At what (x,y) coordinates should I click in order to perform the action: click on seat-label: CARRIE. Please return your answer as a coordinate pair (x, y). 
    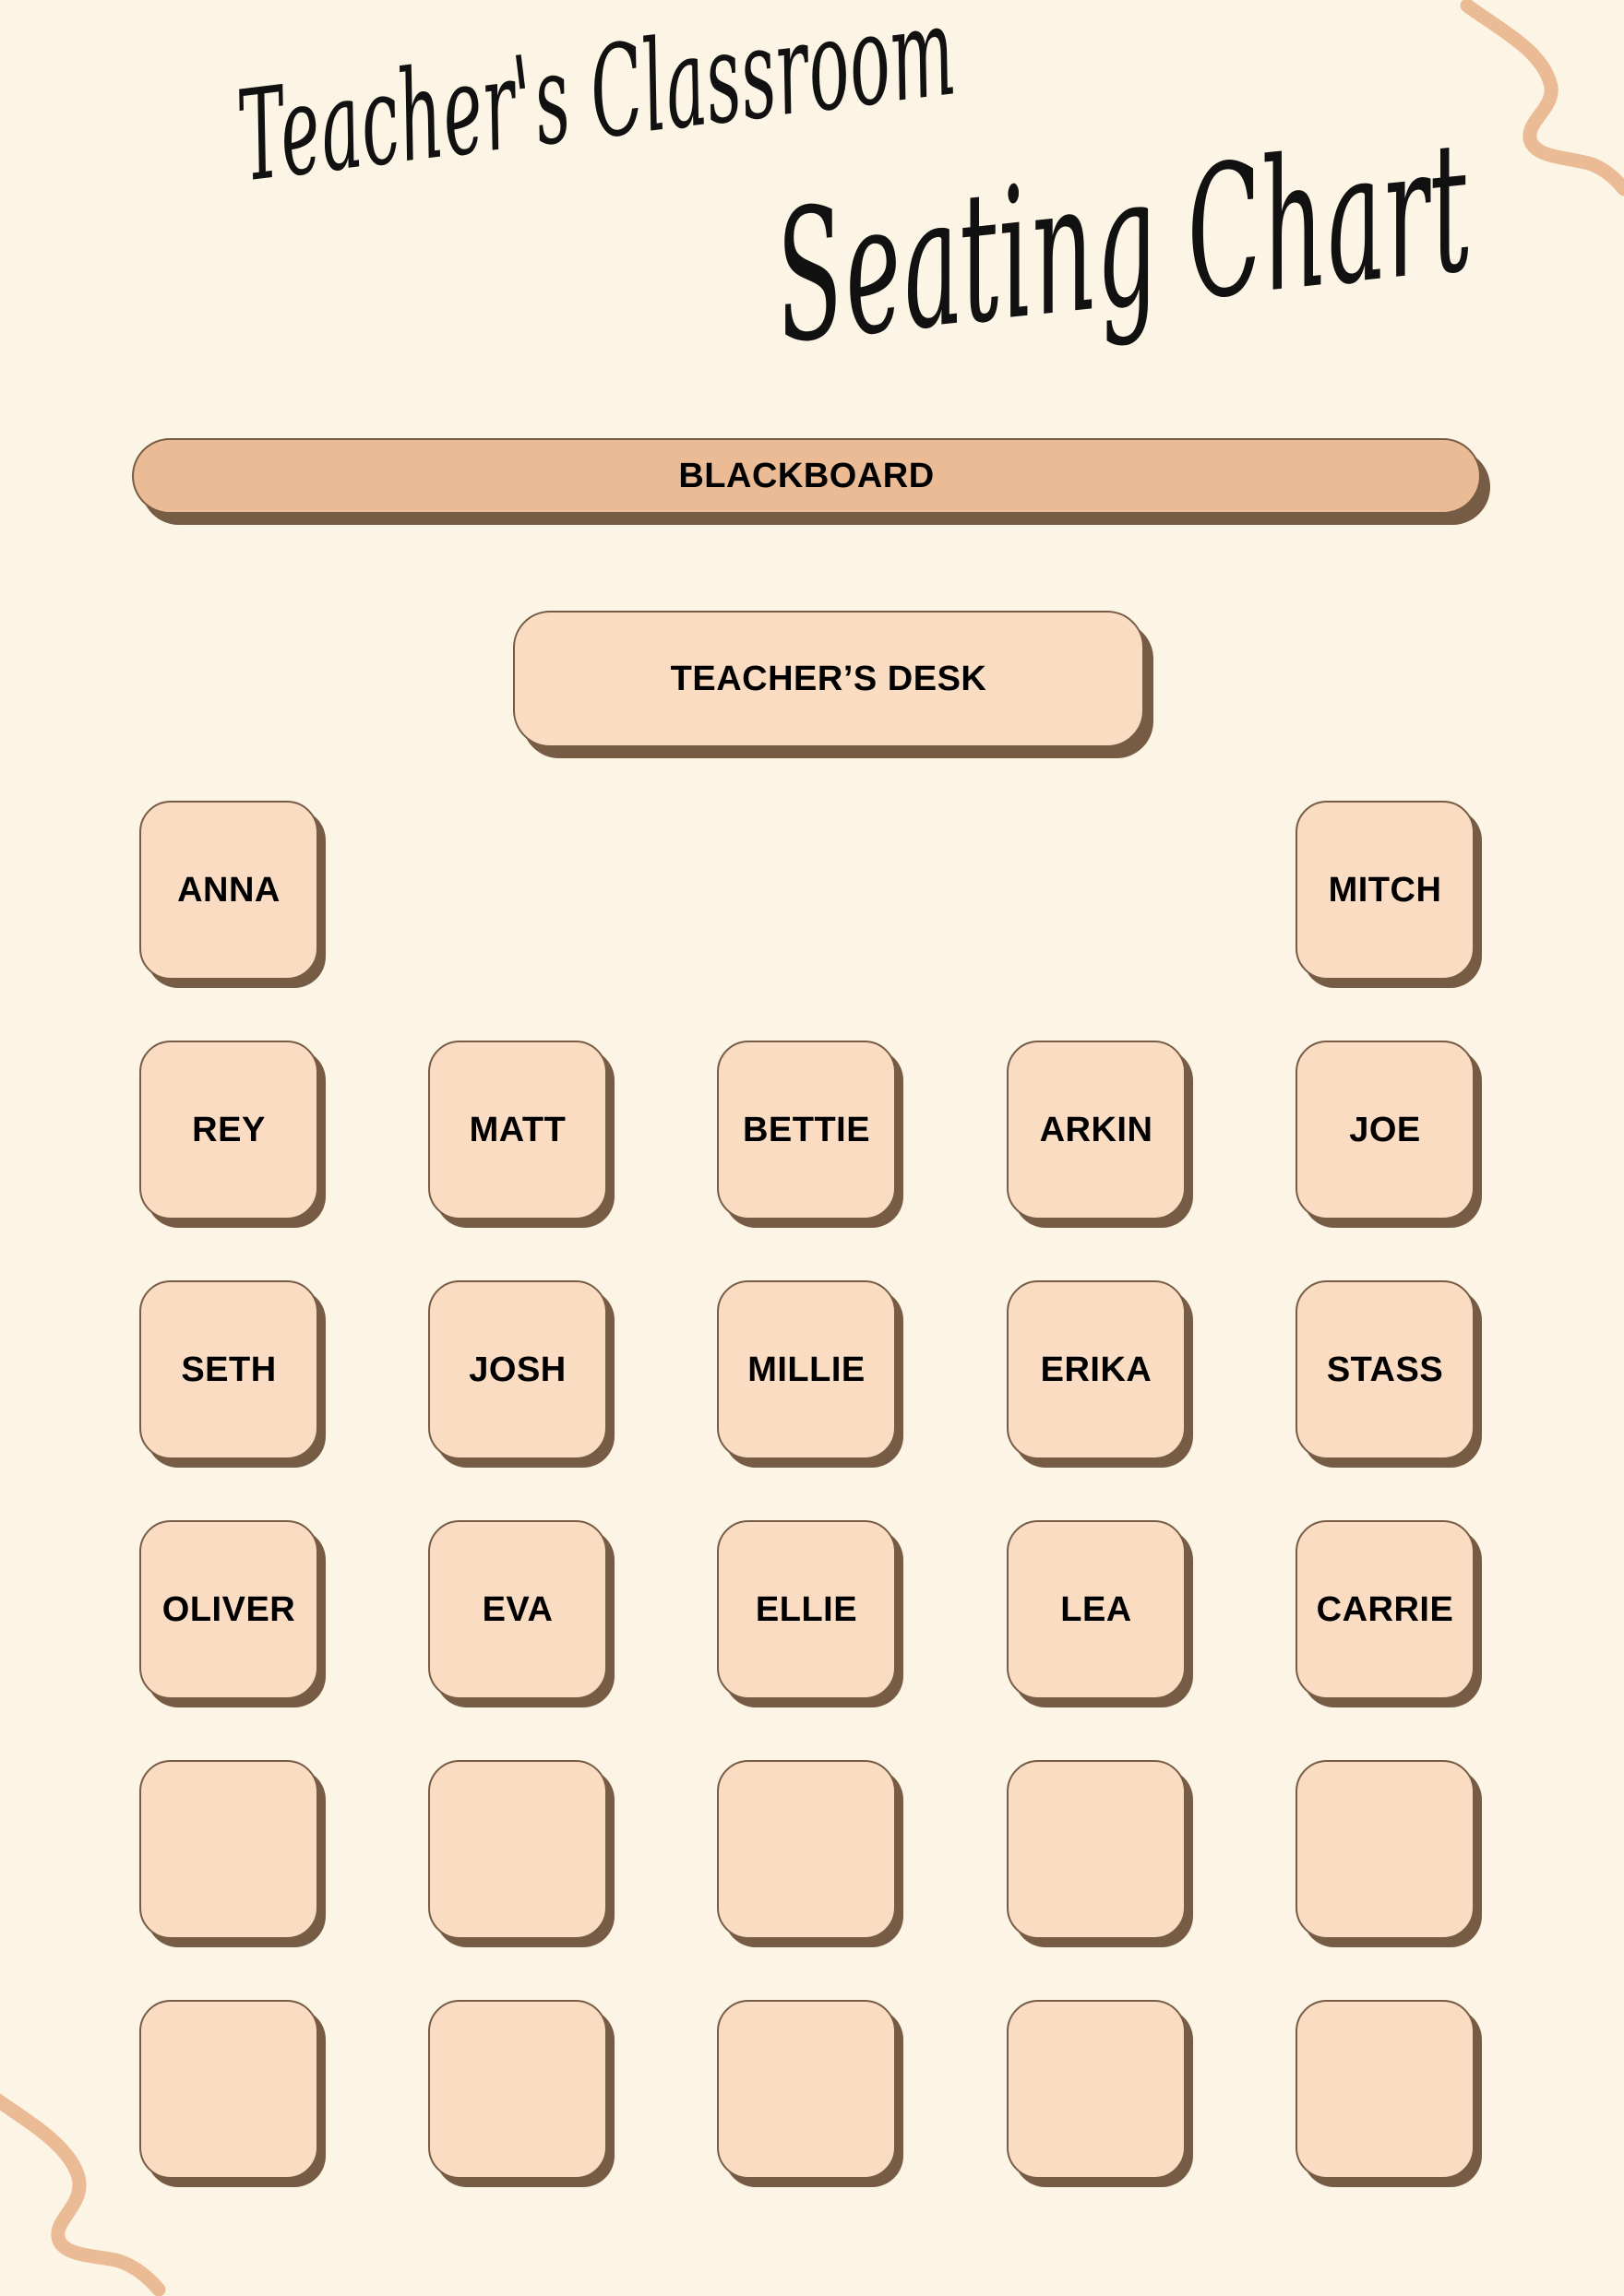
    Looking at the image, I should click on (1385, 1609).